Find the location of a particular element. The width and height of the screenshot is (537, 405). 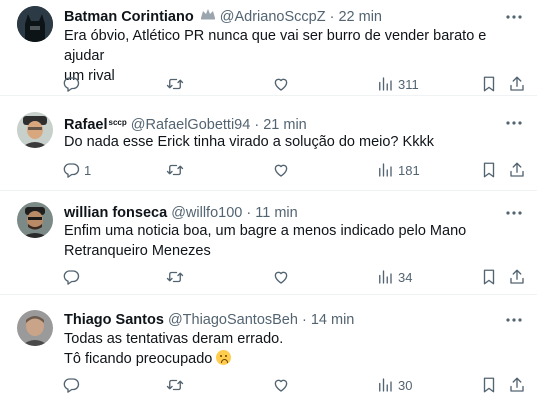

tweet-text-segment: Tô ficando preocupado is located at coordinates (138, 359).